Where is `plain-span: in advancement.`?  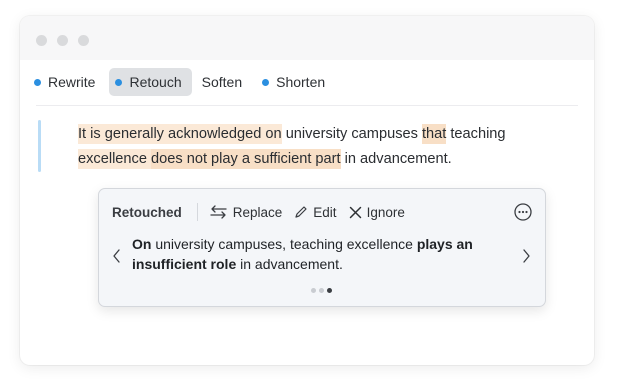 plain-span: in advancement. is located at coordinates (396, 159).